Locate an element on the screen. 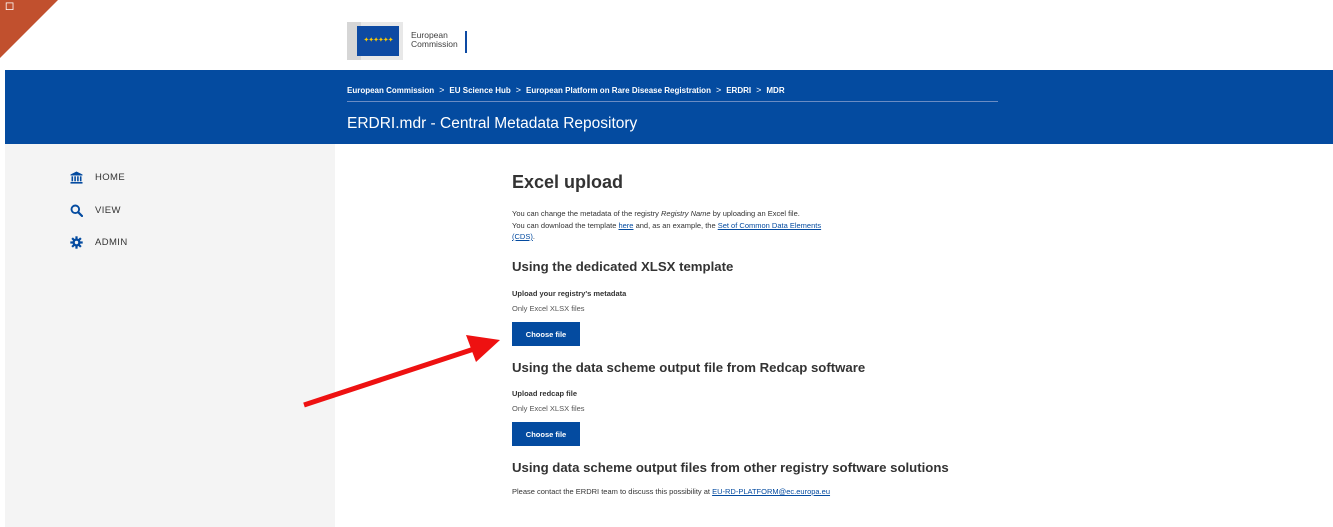 This screenshot has height=527, width=1333. sidebar-item-label: HOME is located at coordinates (110, 177).